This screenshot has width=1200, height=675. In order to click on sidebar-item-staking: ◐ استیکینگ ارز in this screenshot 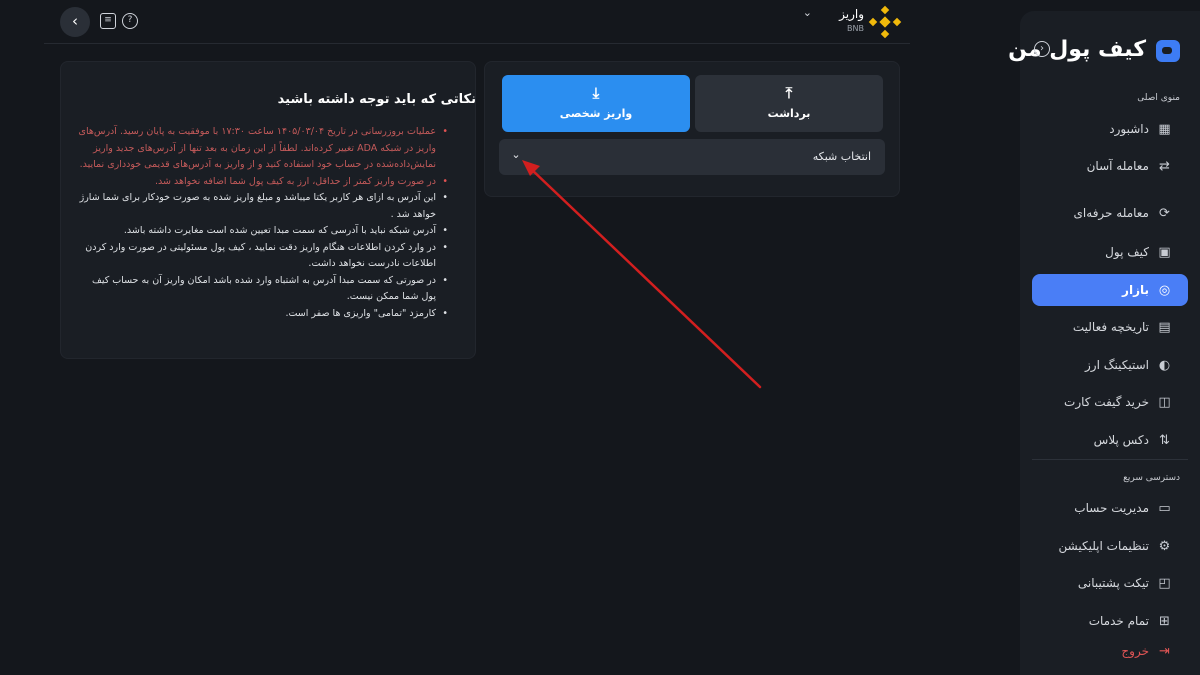, I will do `click(1110, 365)`.